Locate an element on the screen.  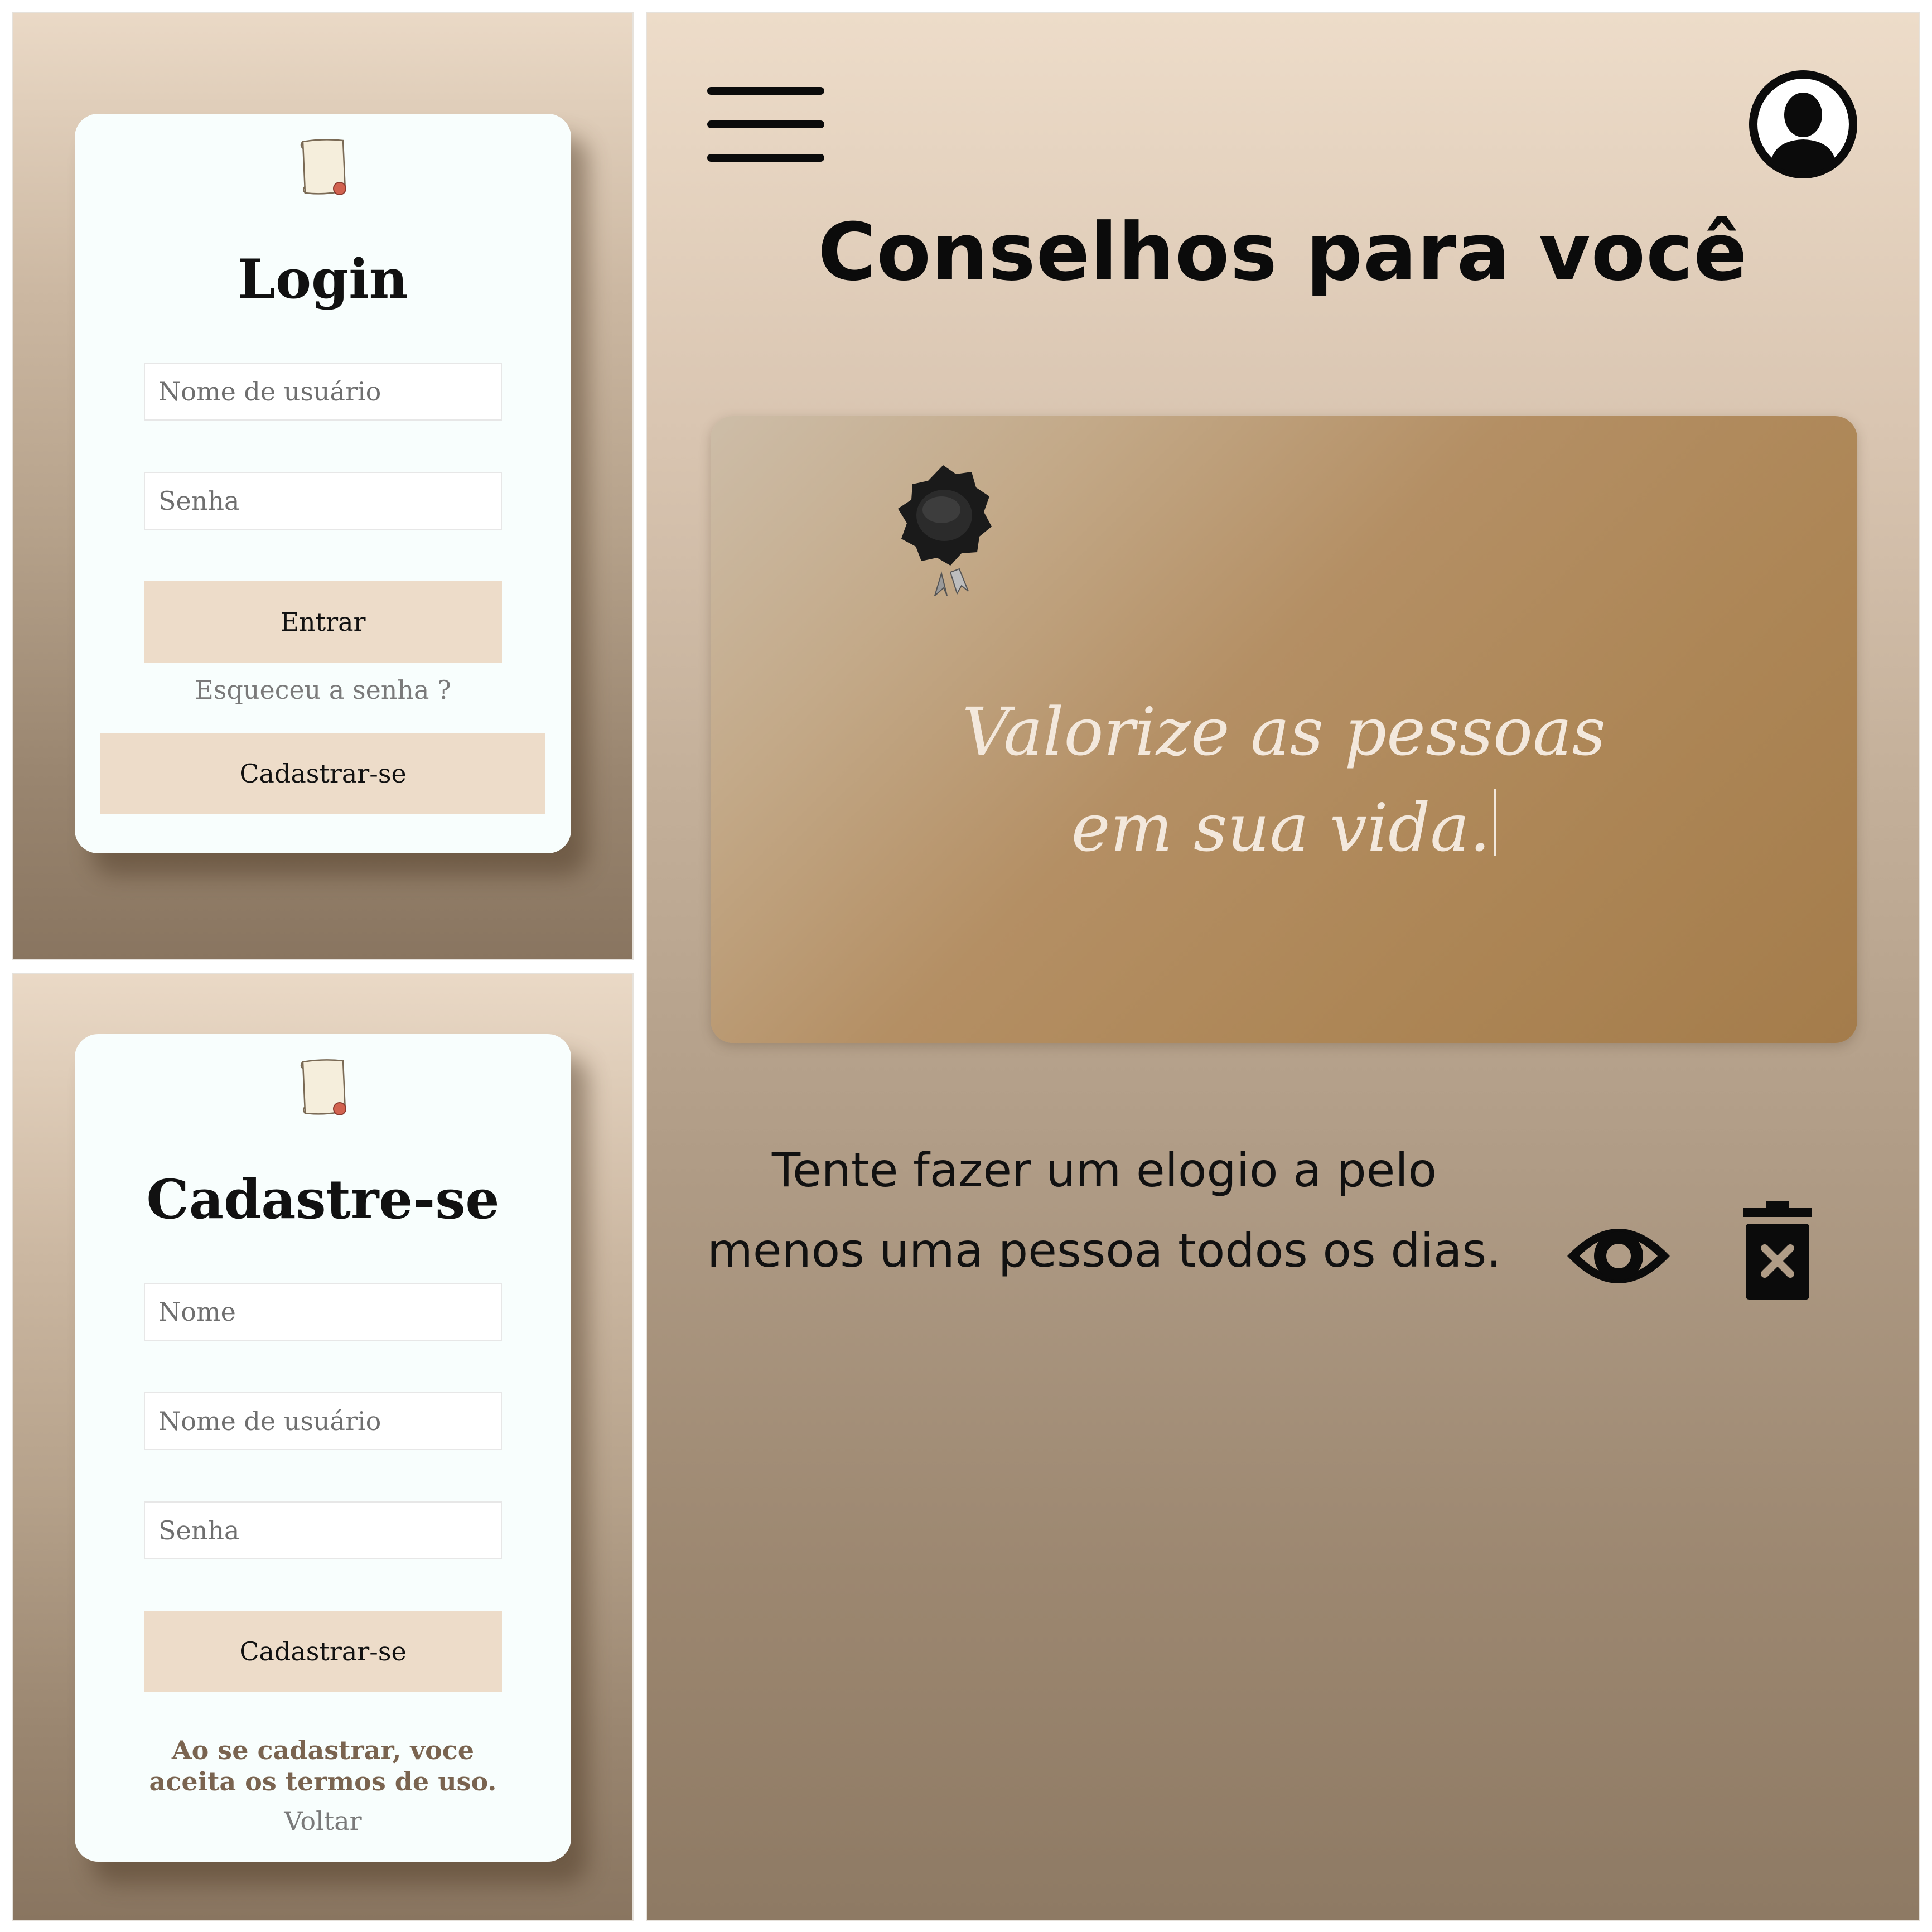
back-link: Voltar is located at coordinates (323, 1821).